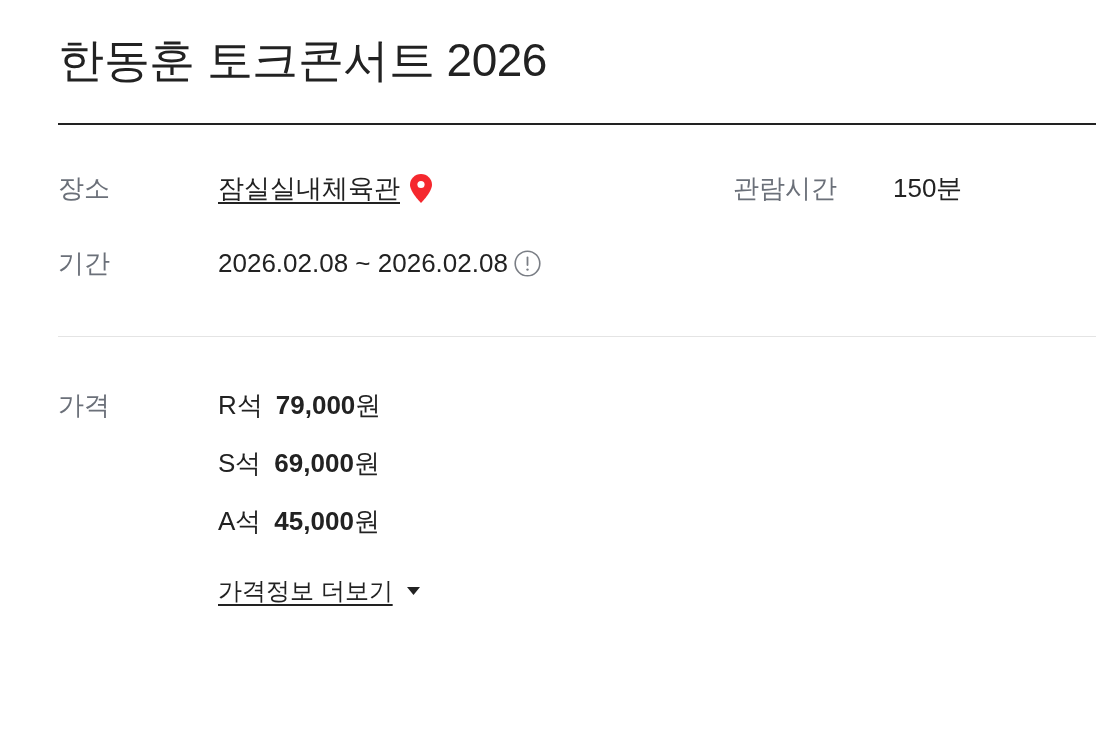 The height and width of the screenshot is (756, 1096). Describe the element at coordinates (527, 263) in the screenshot. I see `exclamation-circle-icon` at that location.